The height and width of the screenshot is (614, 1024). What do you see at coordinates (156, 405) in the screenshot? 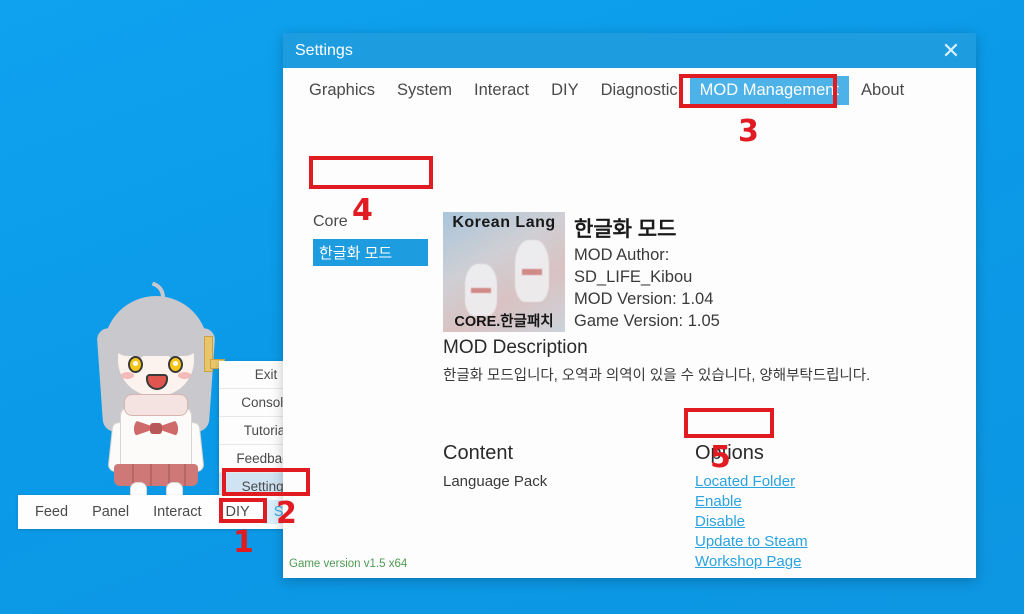
I see `character-collar` at bounding box center [156, 405].